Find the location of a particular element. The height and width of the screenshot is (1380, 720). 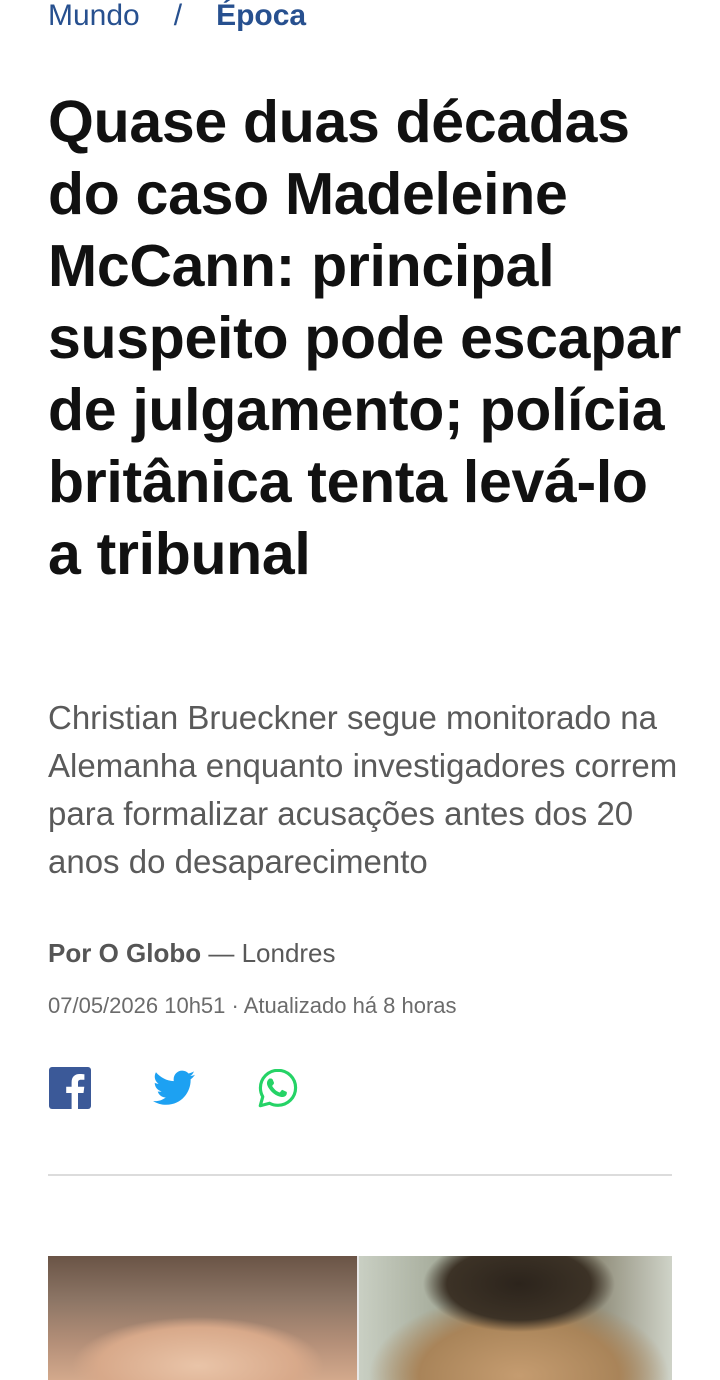

breadcrumb-epoca-link: Época is located at coordinates (261, 18).